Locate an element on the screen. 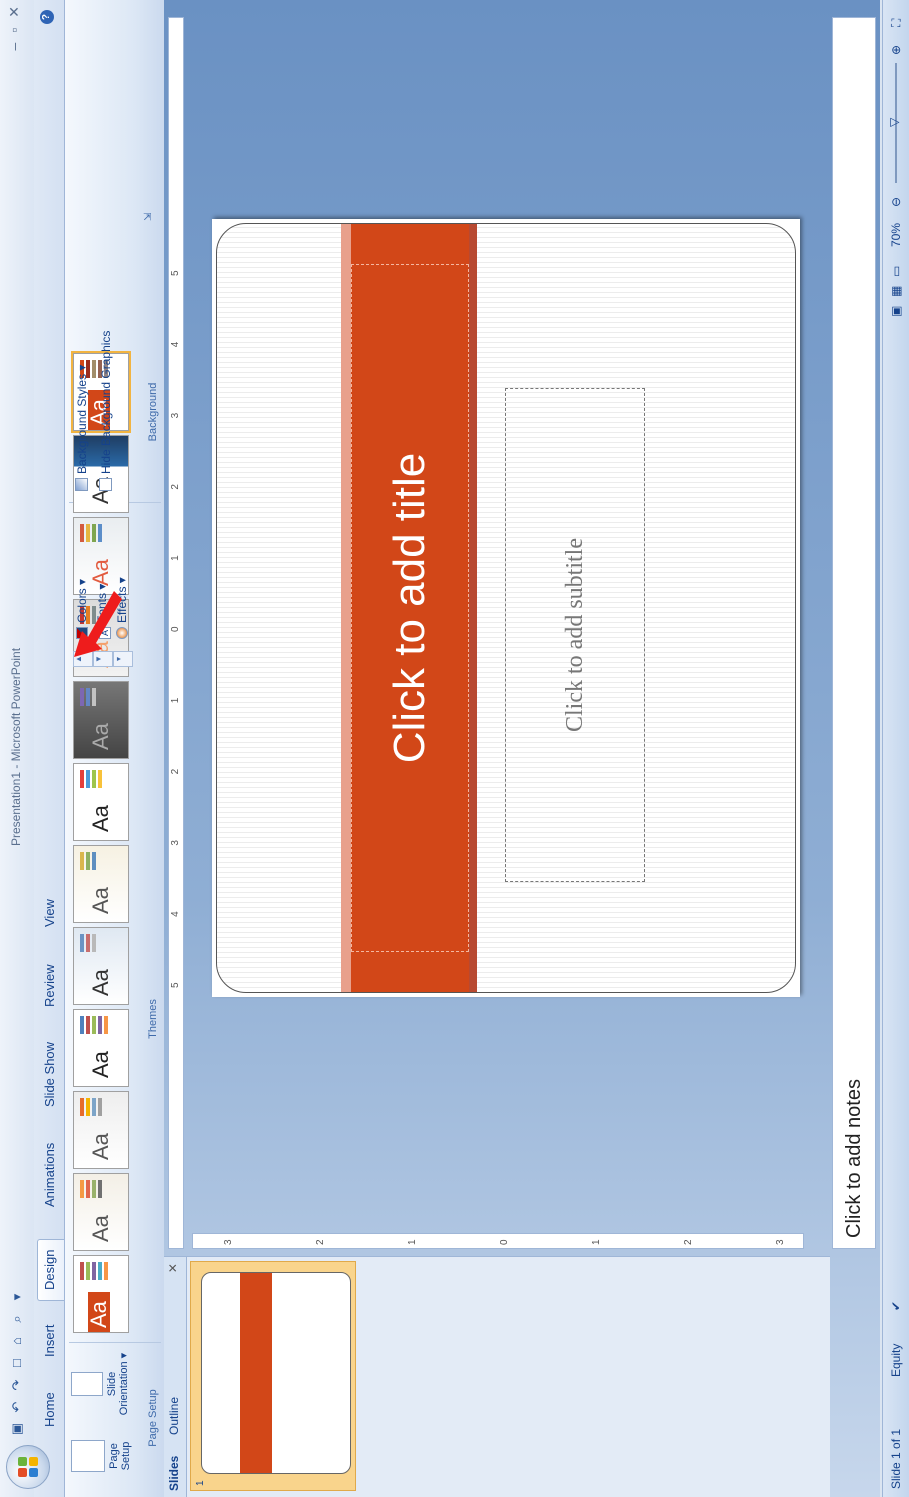 The width and height of the screenshot is (909, 1497). tab-review: Review is located at coordinates (49, 985).